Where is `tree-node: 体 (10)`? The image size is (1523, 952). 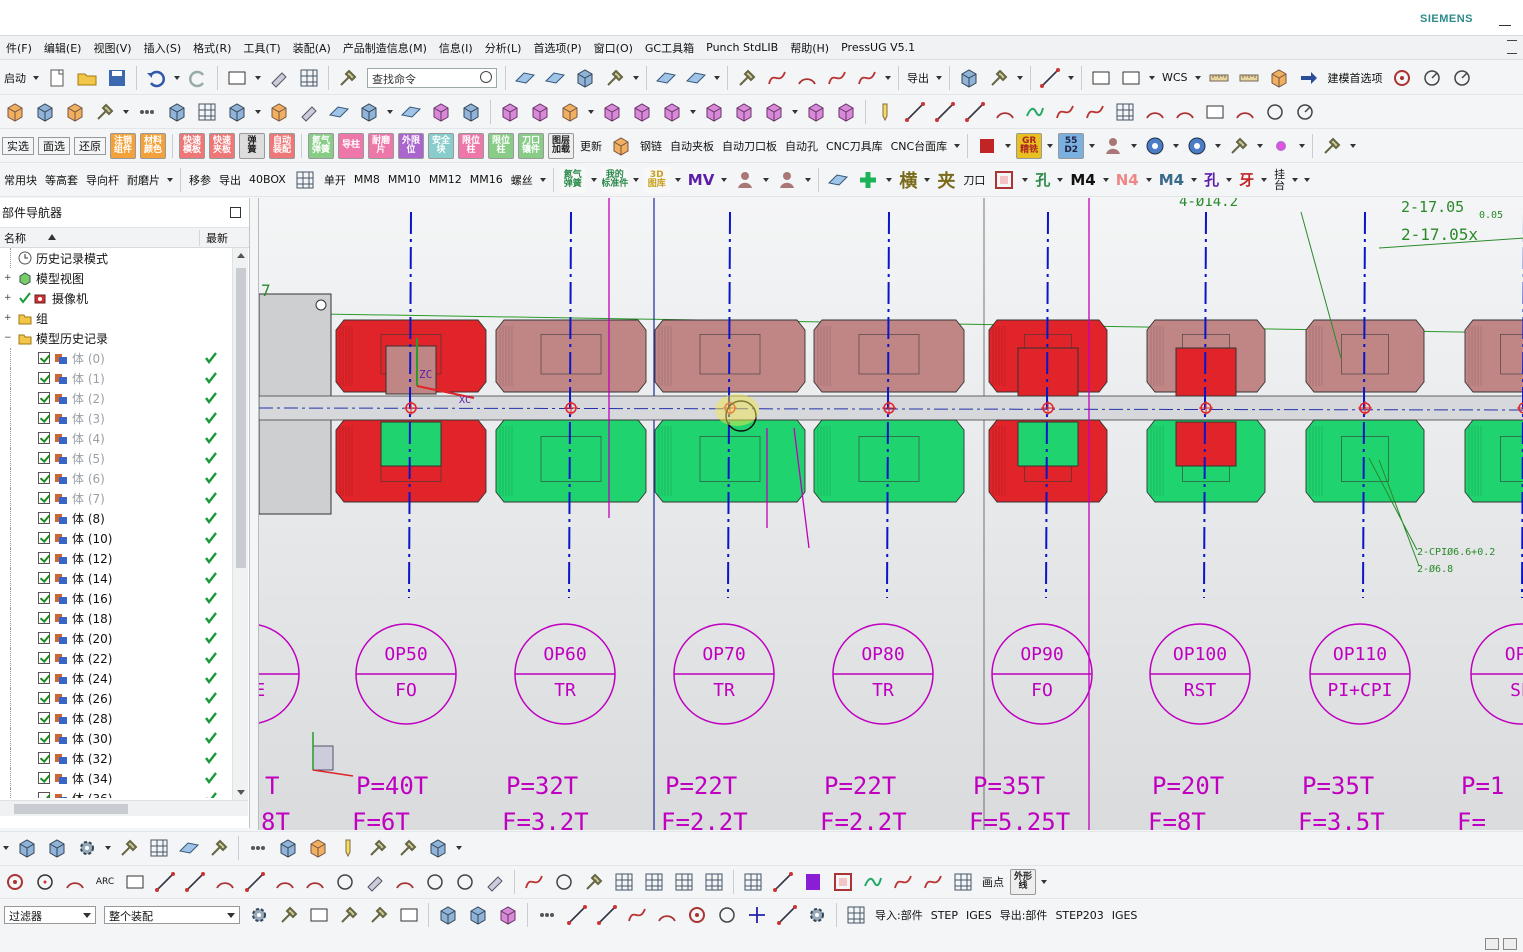
tree-node: 体 (10) is located at coordinates (116, 538).